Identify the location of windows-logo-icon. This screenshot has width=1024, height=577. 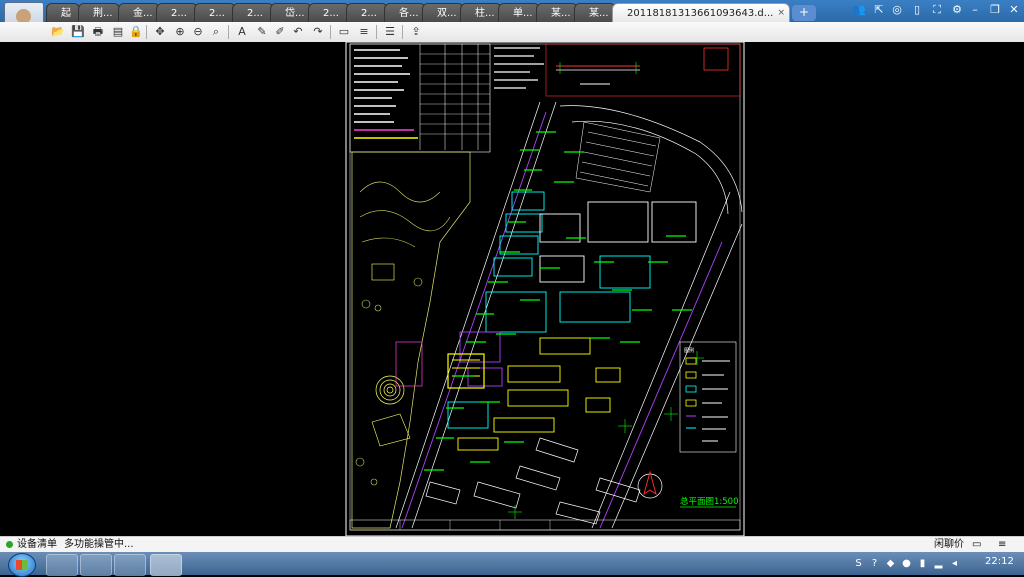
(22, 565).